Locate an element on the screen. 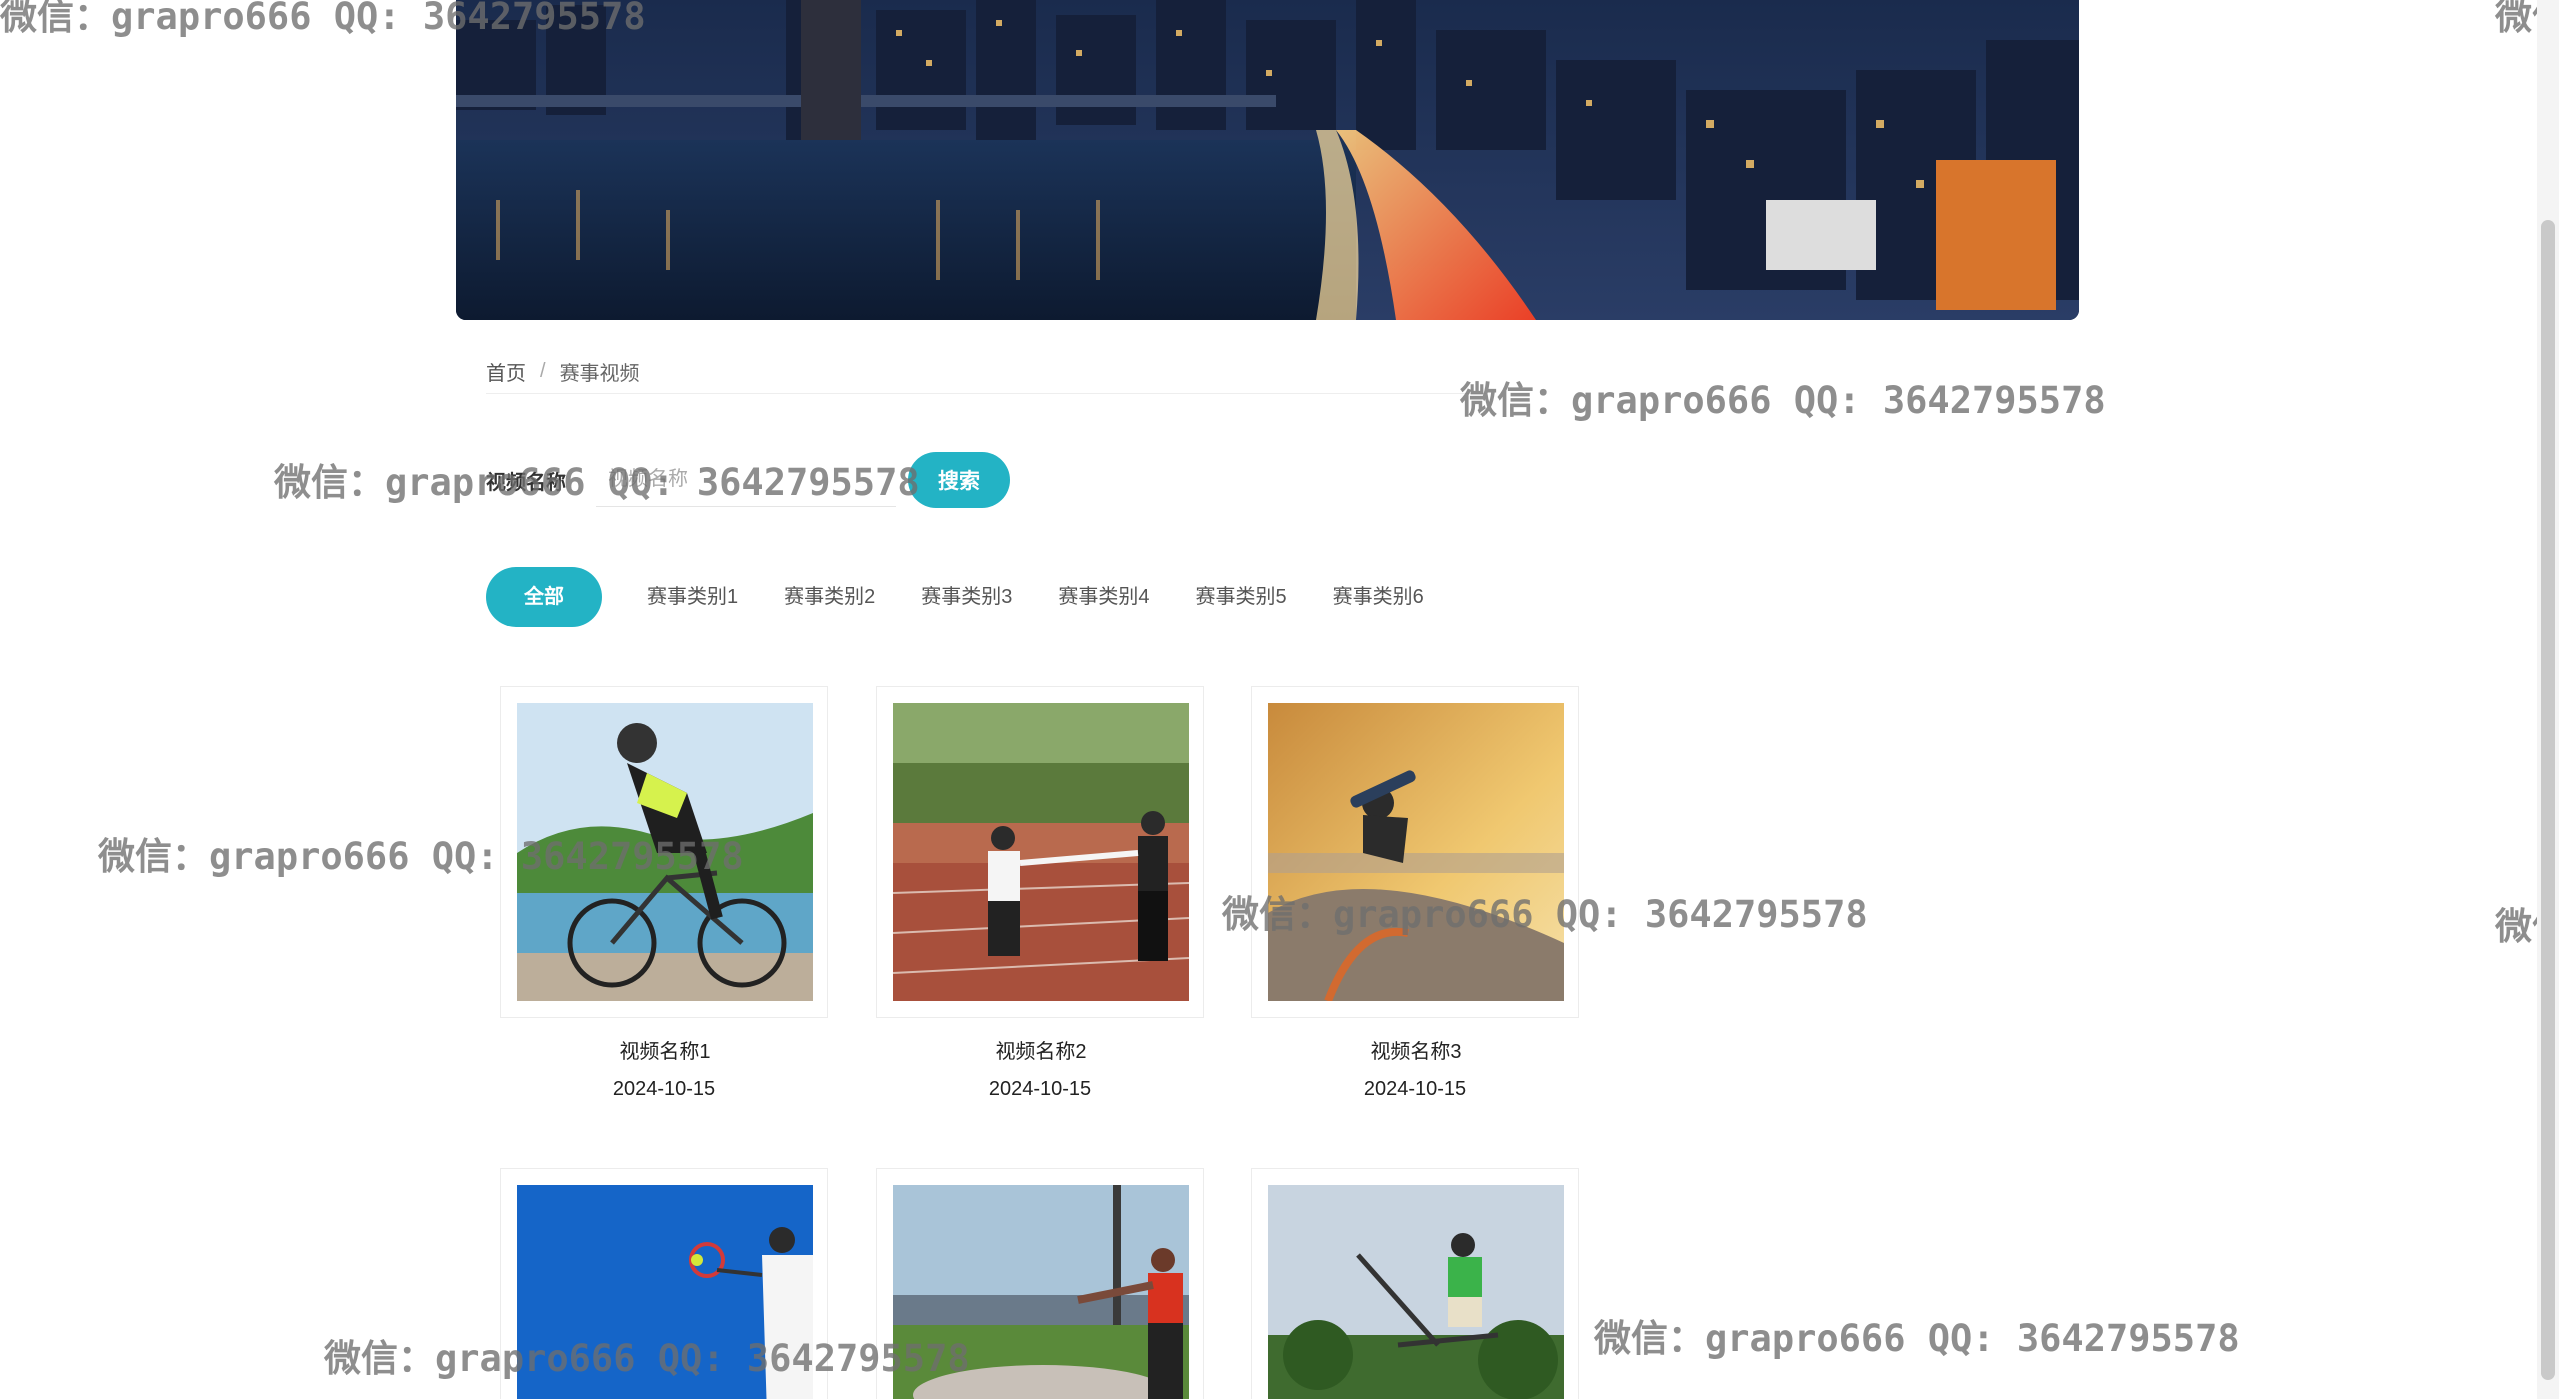  category-tabs: 全部 赛事类别1 赛事类别2 赛事类别3 赛事类别4 赛事类别5 赛事类别6 is located at coordinates (966, 597).